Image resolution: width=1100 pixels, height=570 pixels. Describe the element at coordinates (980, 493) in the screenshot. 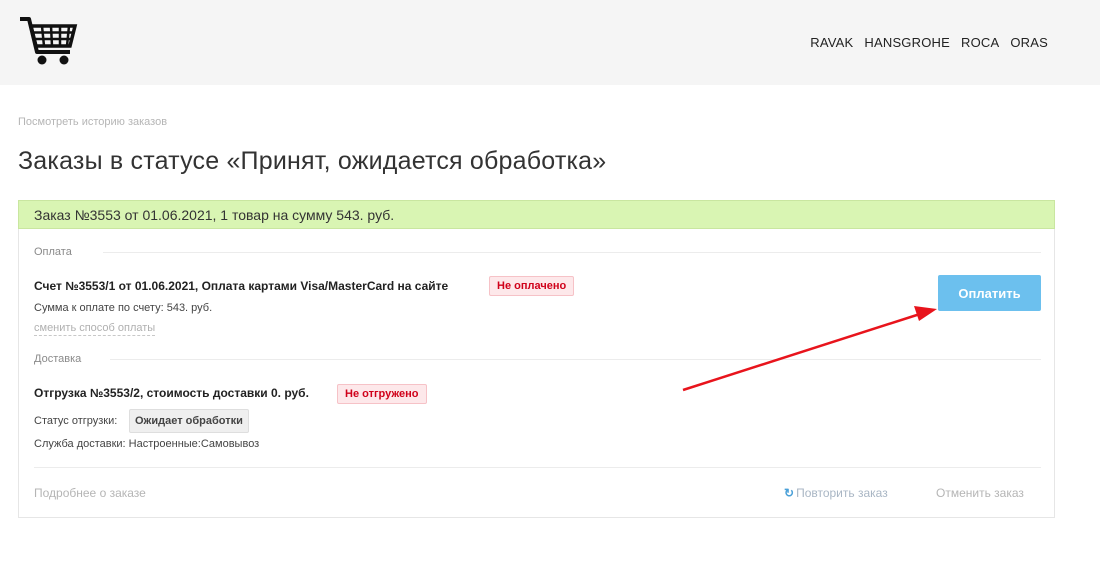

I see `cancel-order-link: Отменить заказ` at that location.